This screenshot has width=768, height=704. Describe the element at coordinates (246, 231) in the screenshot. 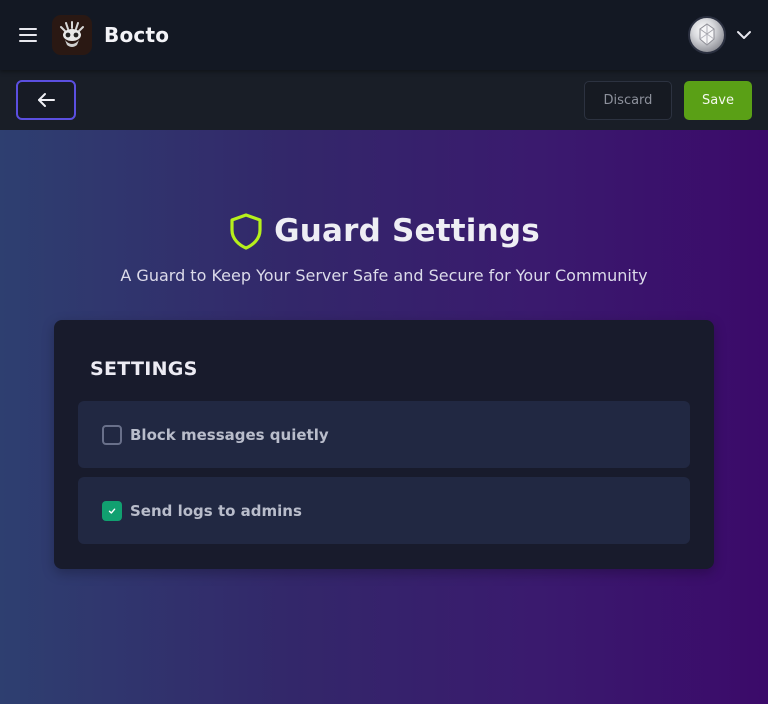

I see `shield-icon` at that location.